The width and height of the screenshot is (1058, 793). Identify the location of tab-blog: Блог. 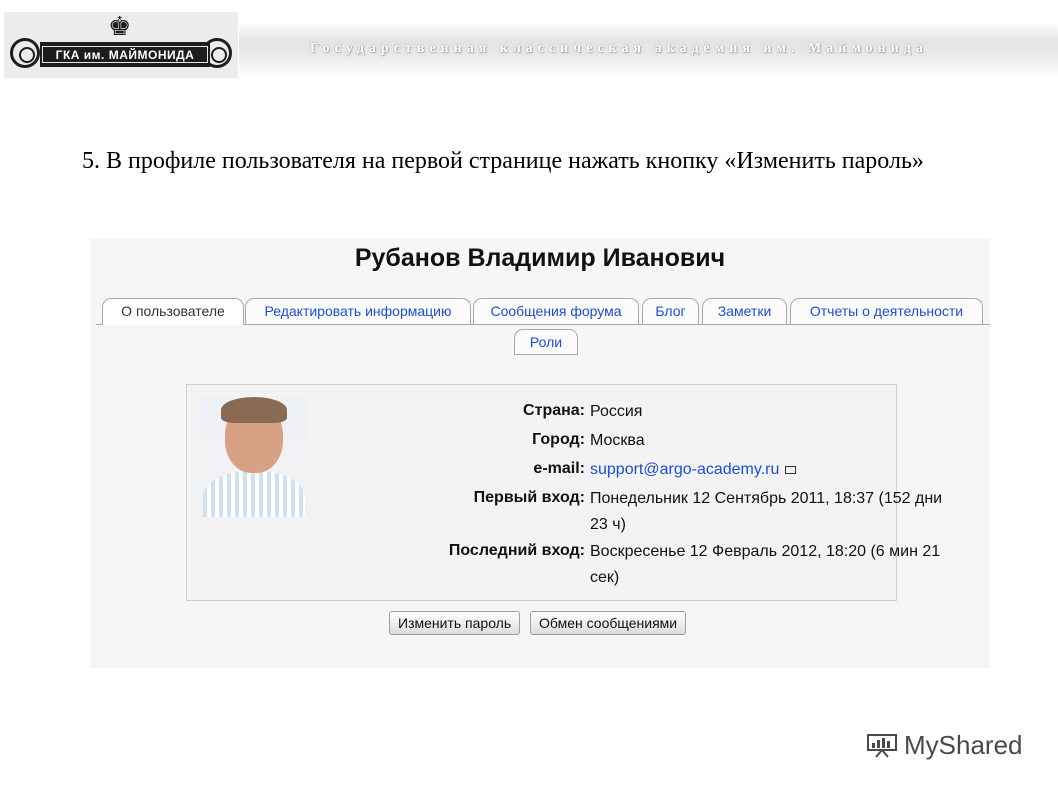
(670, 311).